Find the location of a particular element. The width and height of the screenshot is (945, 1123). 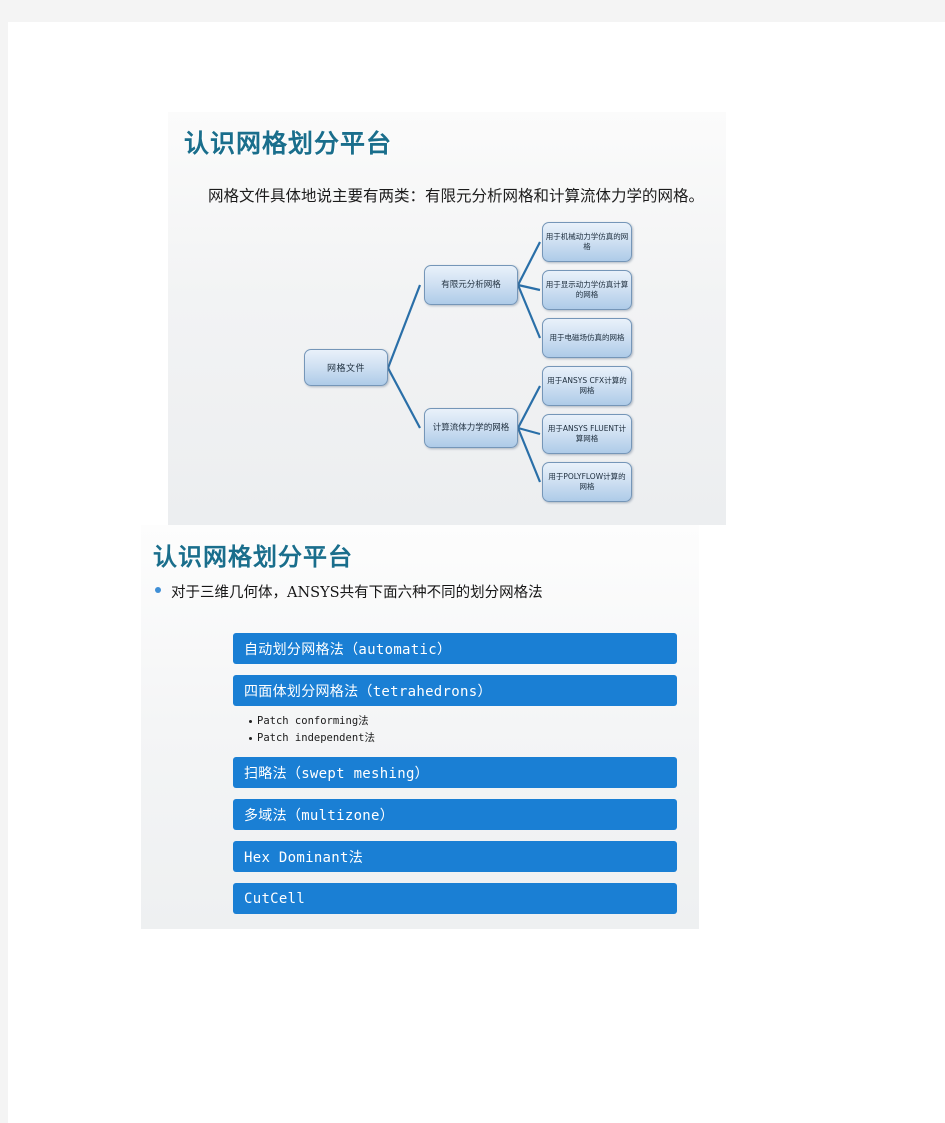

diagram-node-leaf: 用于ANSYS FLUENT计算网格 is located at coordinates (587, 434).